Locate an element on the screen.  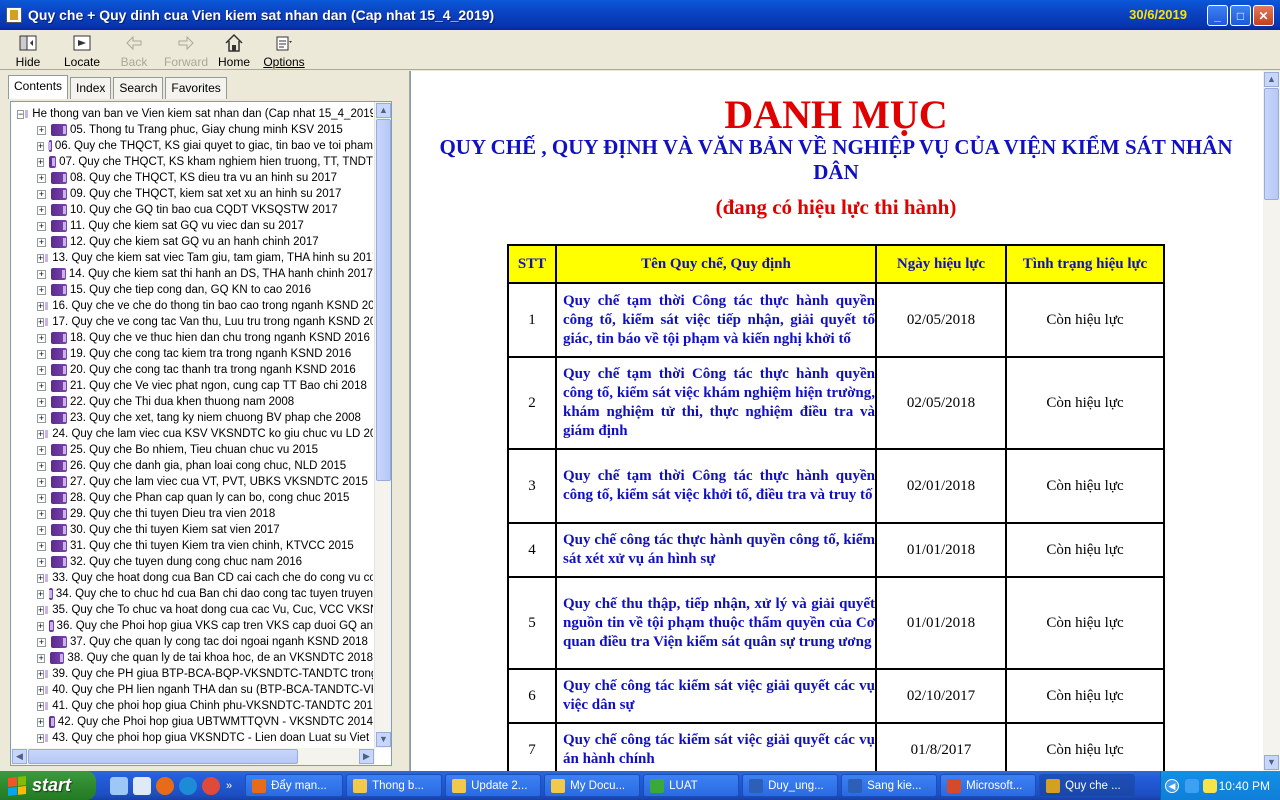
taskbar-button: LUAT is located at coordinates (691, 785).